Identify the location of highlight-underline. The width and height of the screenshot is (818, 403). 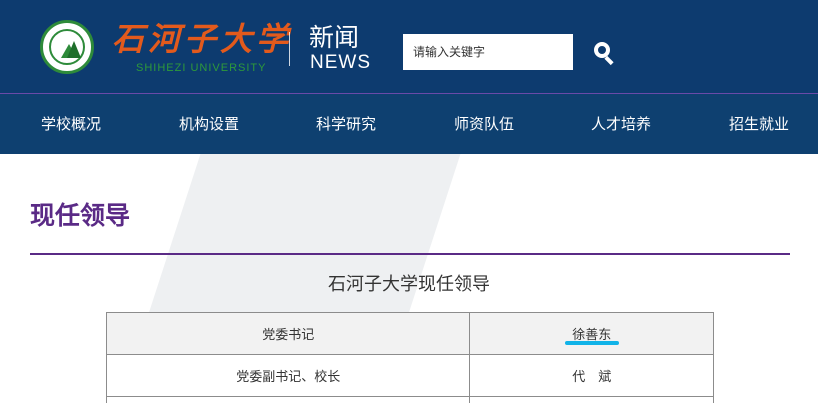
(592, 343).